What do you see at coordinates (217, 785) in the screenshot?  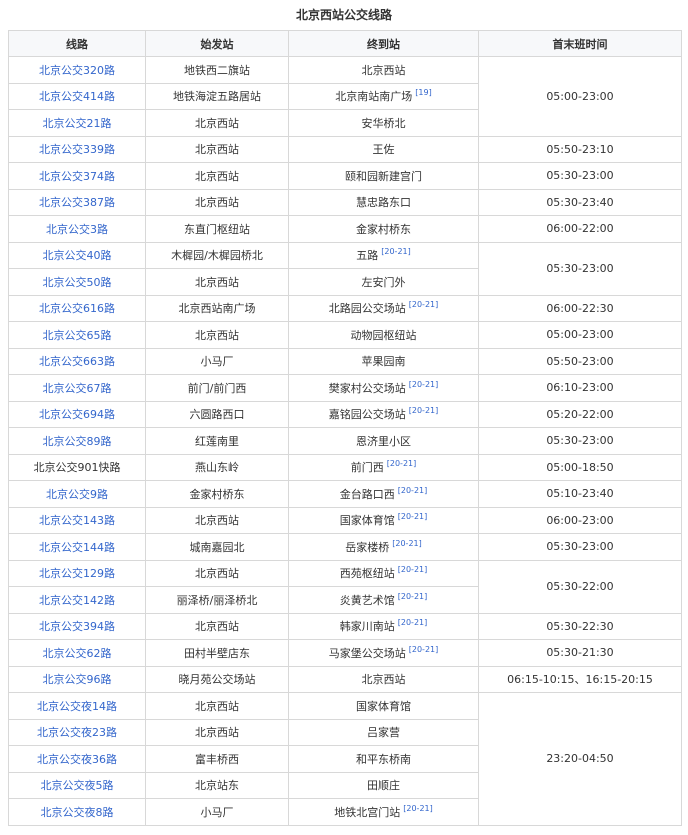 I see `start-station-cell: 北京站东` at bounding box center [217, 785].